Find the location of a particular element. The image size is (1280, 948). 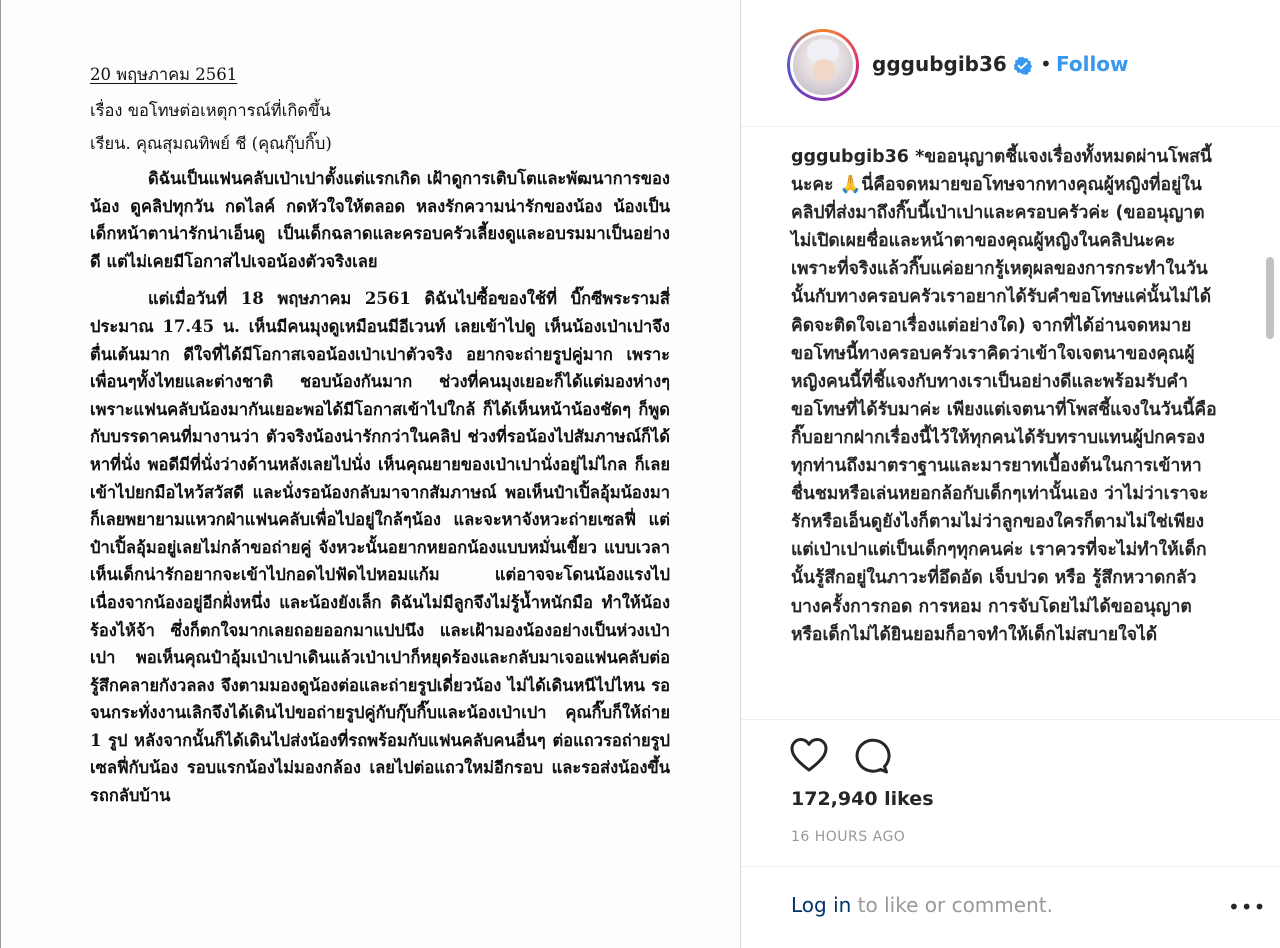

letter-salutation: เรียน. คุณสุมณทิพย์ ชี (คุณกุ๊บกิ๊บ) is located at coordinates (211, 143).